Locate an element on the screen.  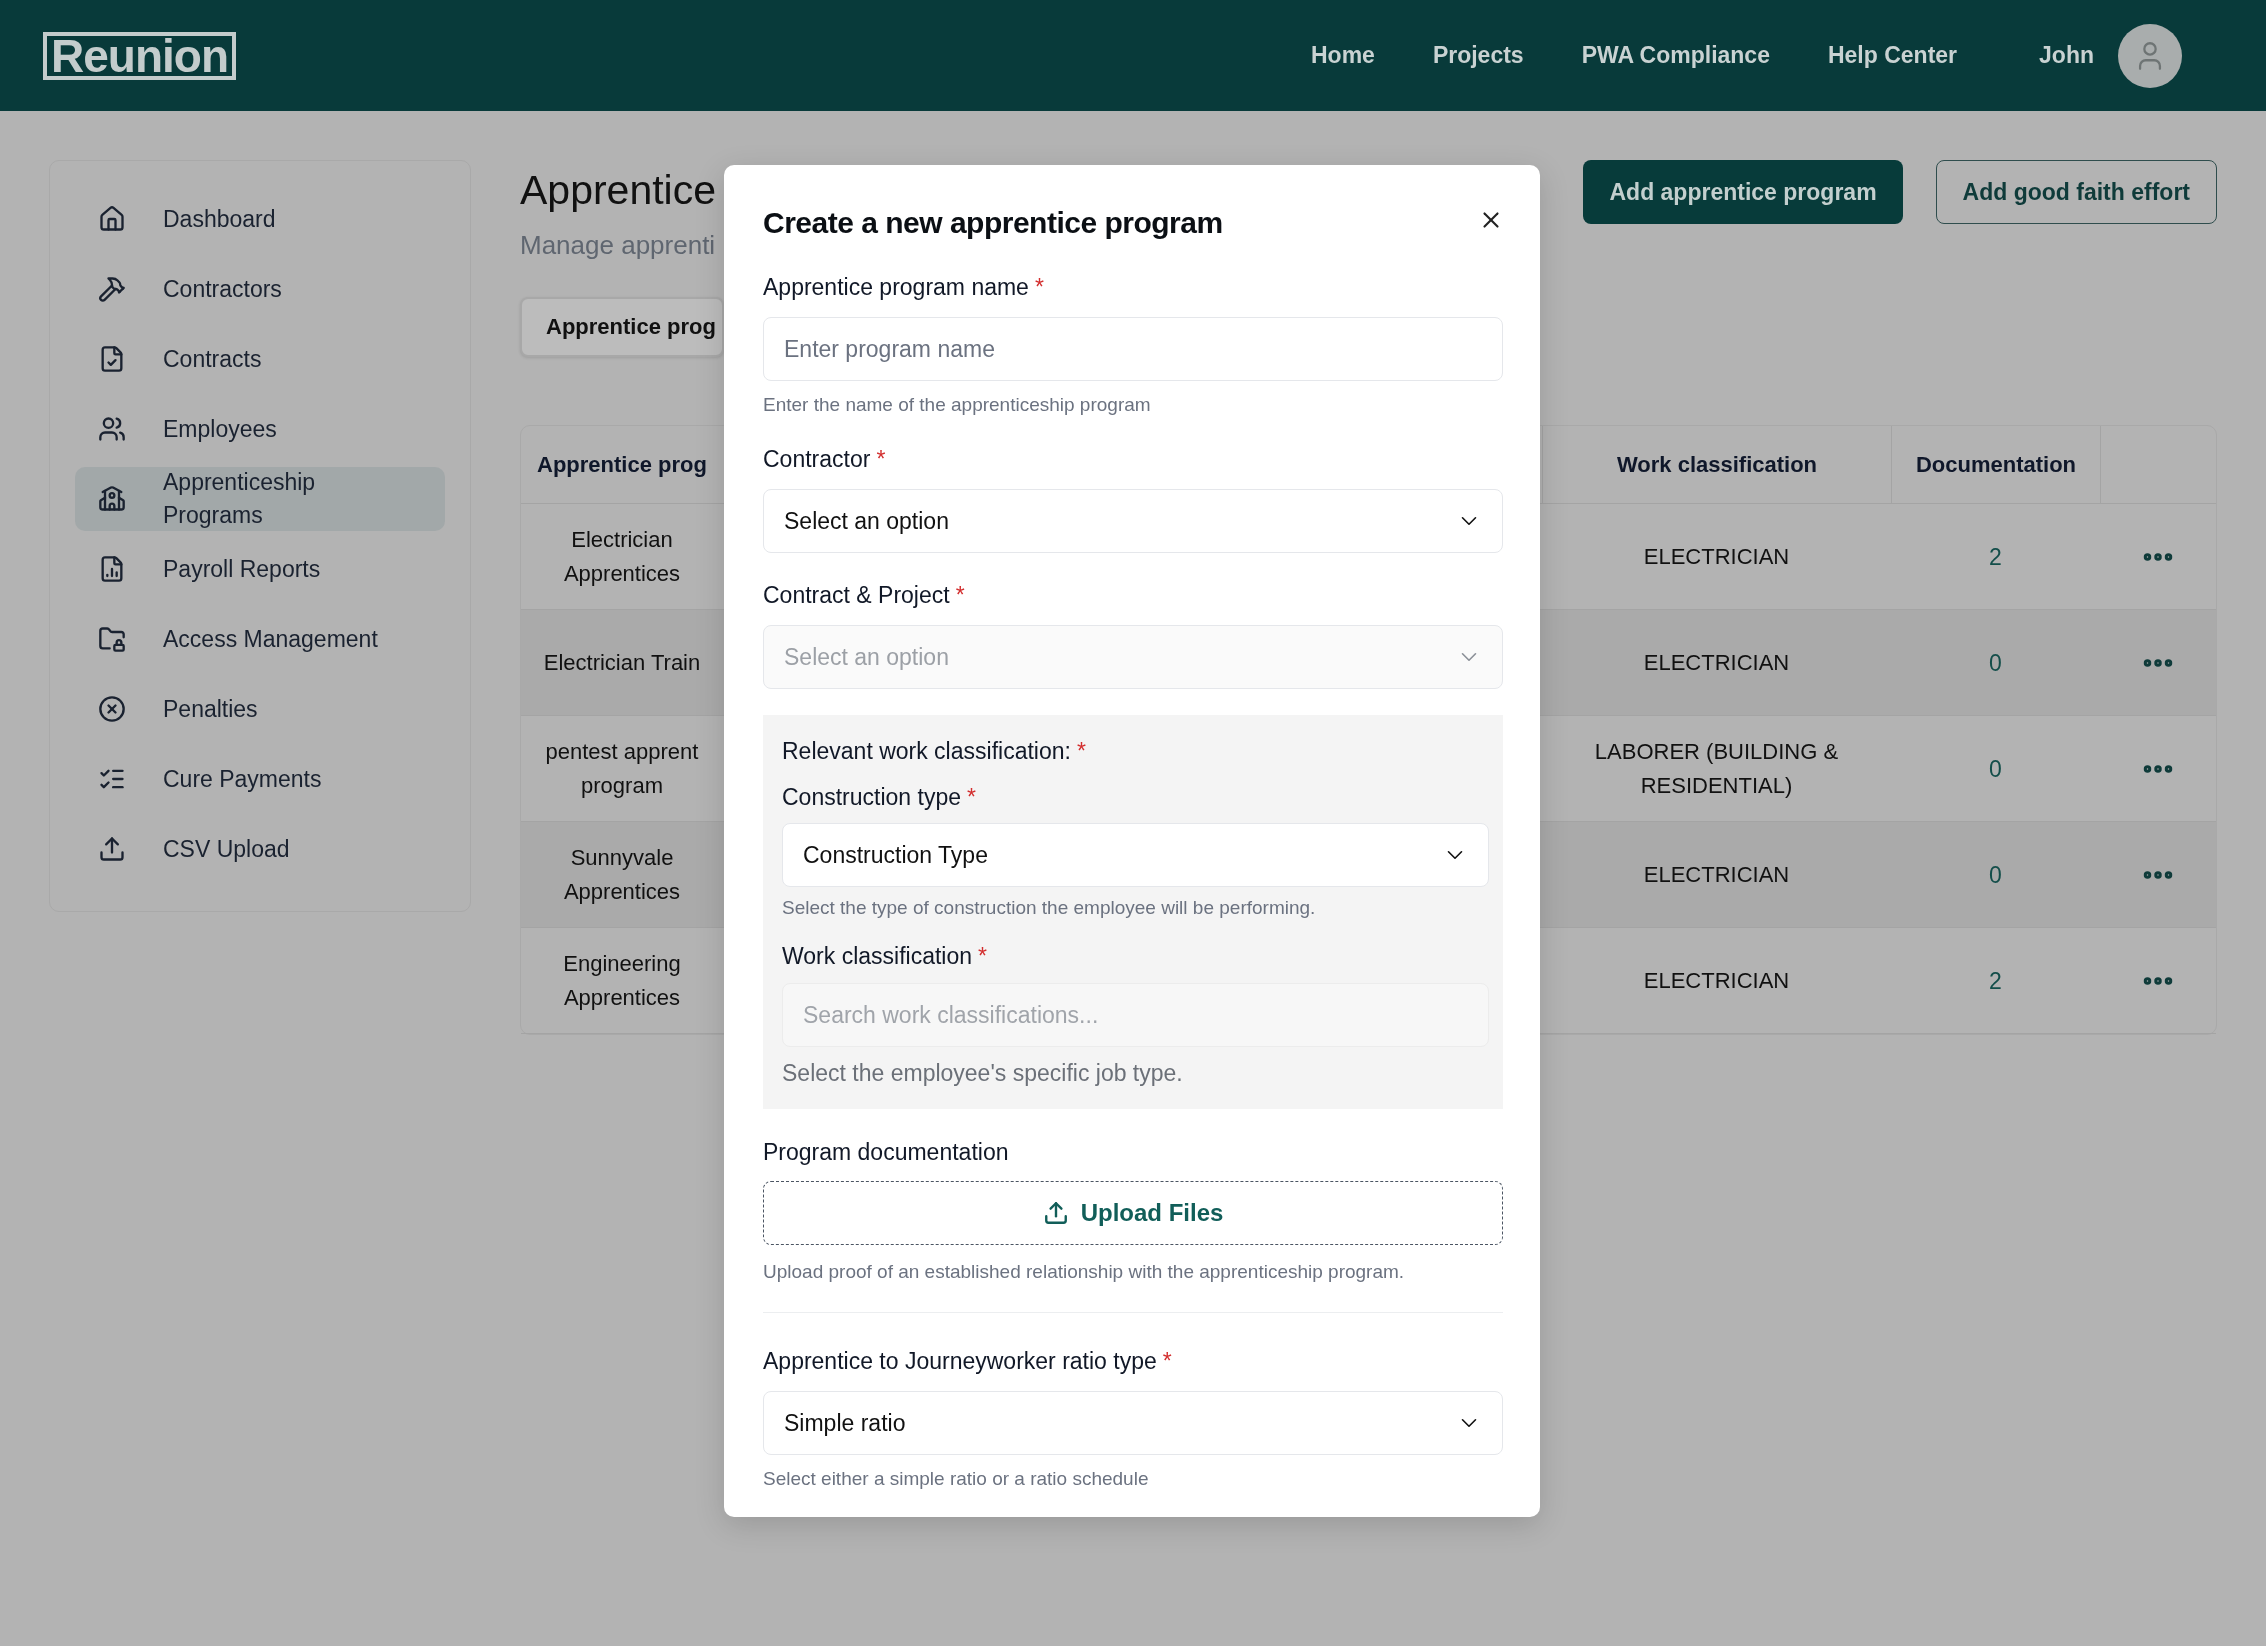
sidebar-item: Payroll Reports is located at coordinates (260, 569).